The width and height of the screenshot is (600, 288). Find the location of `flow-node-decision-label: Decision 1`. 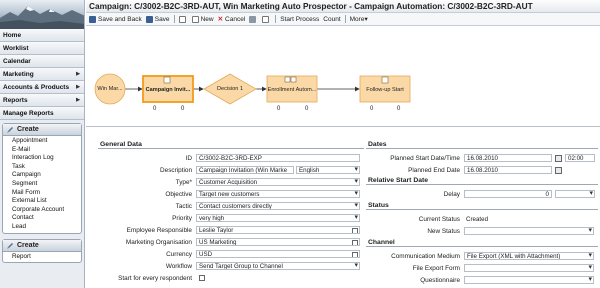

flow-node-decision-label: Decision 1 is located at coordinates (230, 89).